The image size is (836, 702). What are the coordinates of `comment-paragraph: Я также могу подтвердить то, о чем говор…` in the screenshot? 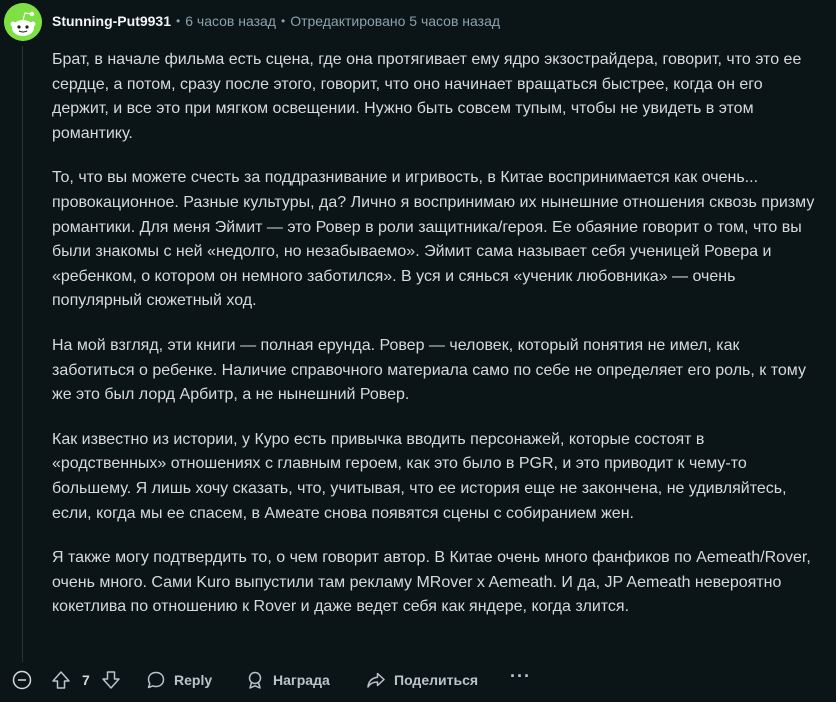 It's located at (431, 582).